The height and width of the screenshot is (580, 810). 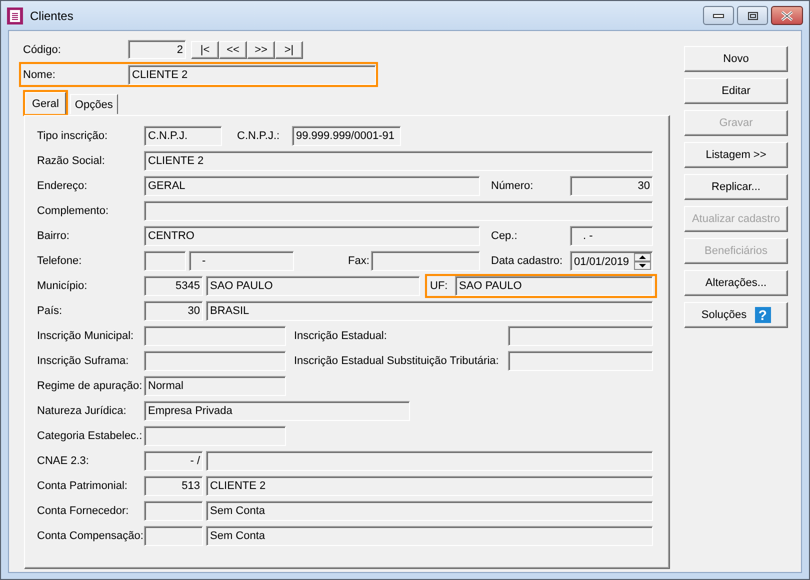 What do you see at coordinates (429, 310) in the screenshot?
I see `text-field: BRASIL` at bounding box center [429, 310].